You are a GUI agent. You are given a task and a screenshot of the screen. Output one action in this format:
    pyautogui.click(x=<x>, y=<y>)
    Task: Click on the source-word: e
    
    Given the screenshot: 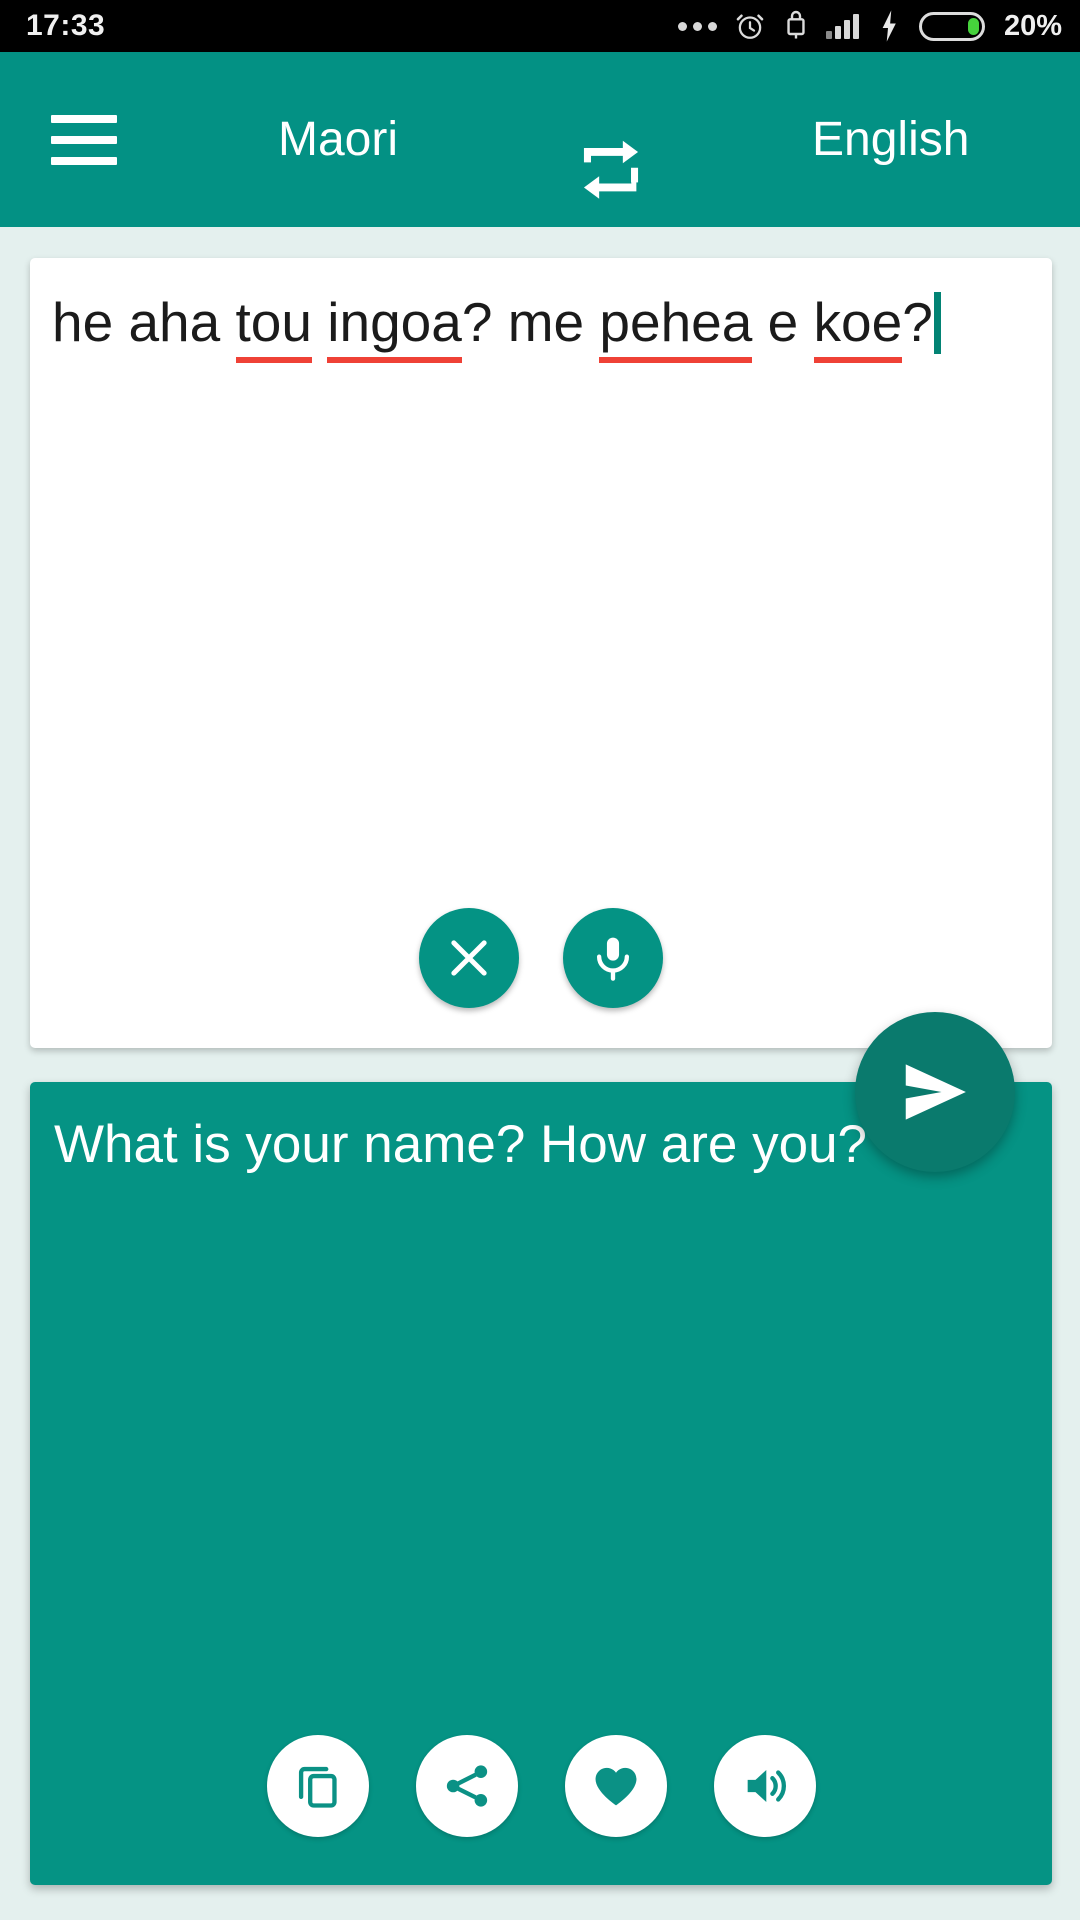 What is the action you would take?
    pyautogui.click(x=783, y=322)
    